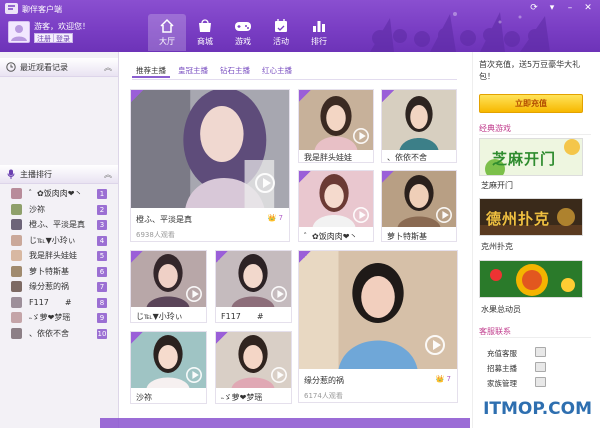 The width and height of the screenshot is (600, 428). I want to click on anchor-card: 萝卜特斯基, so click(419, 206).